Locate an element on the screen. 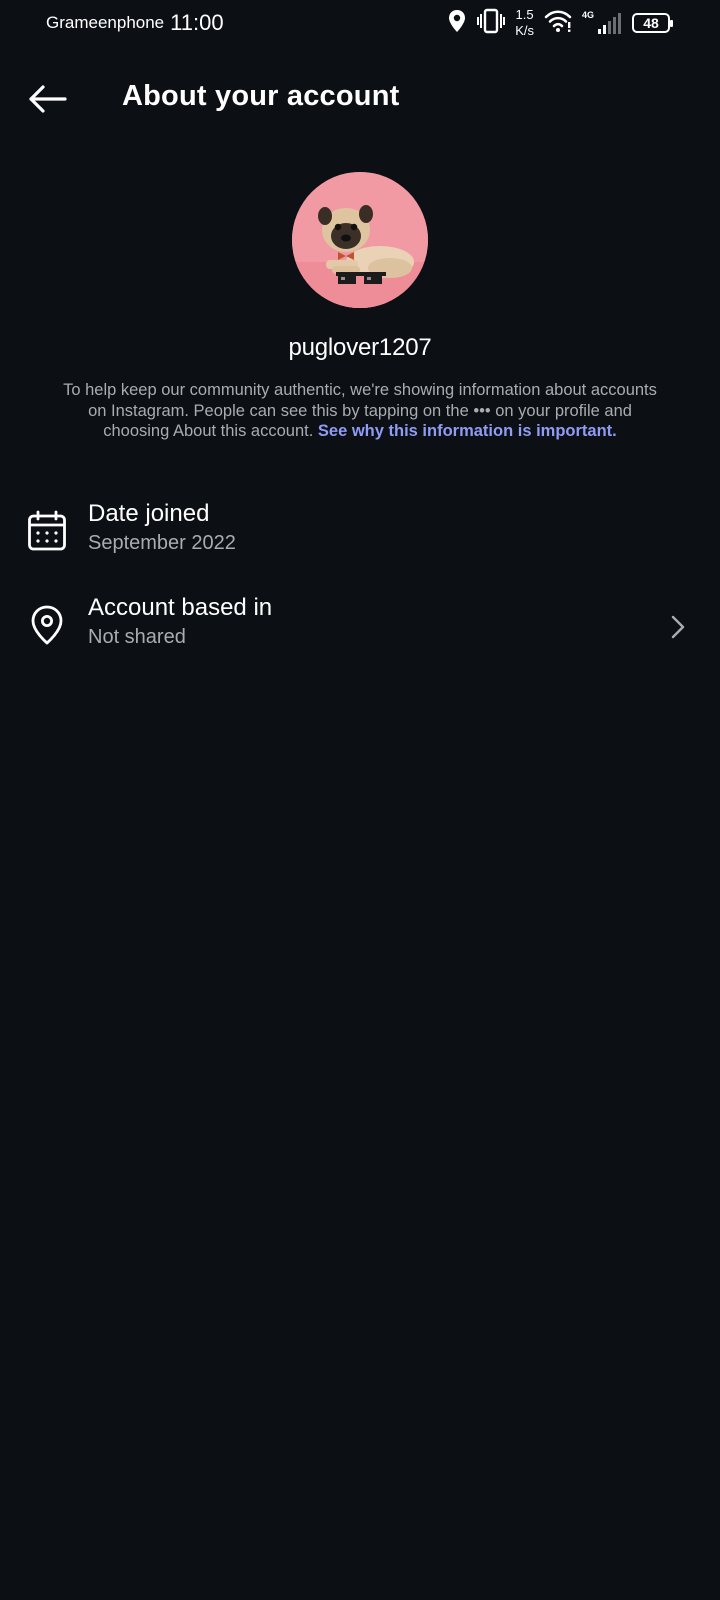 This screenshot has height=1600, width=720. status-bar: Grameenphone 11:00 1.5 K/s 4G 48 is located at coordinates (360, 23).